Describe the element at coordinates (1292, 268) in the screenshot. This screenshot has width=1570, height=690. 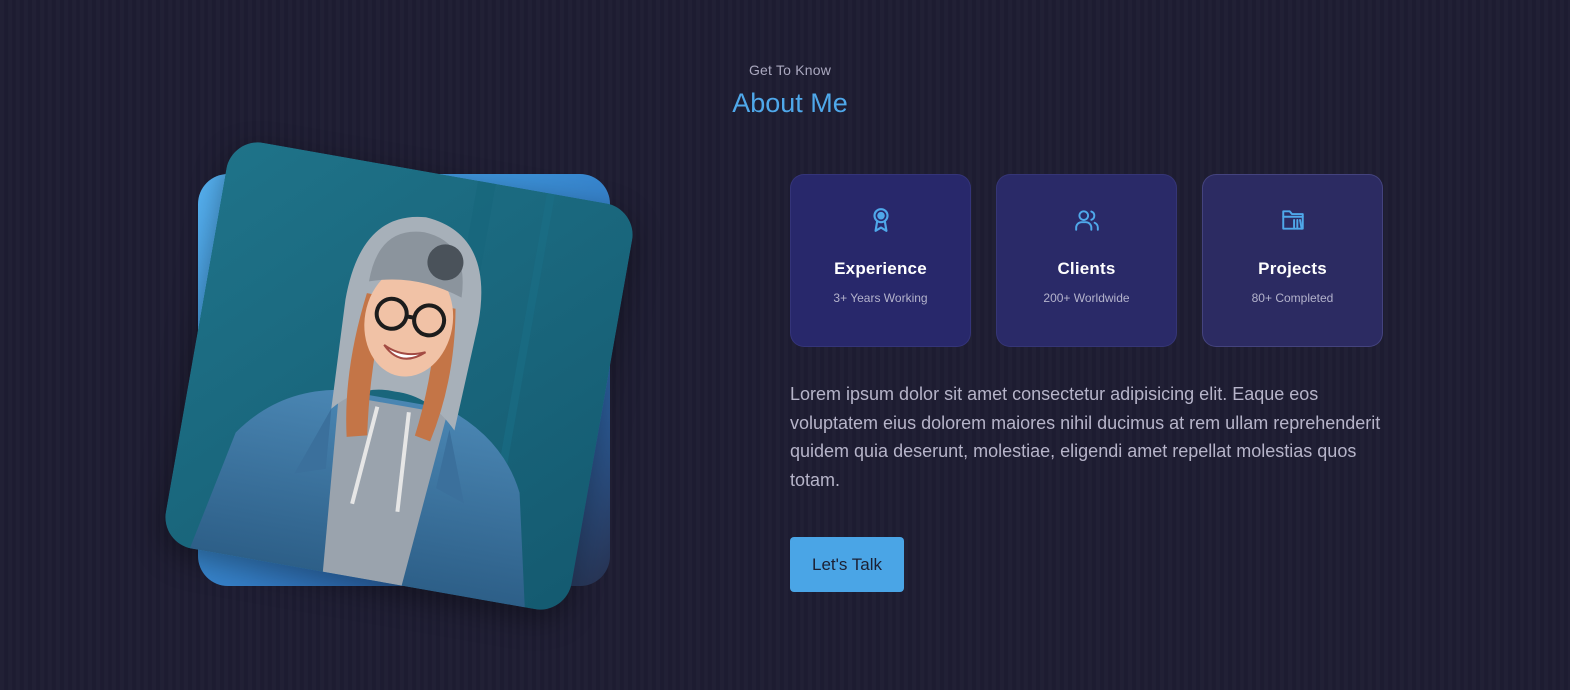
I see `card-title: Projects` at that location.